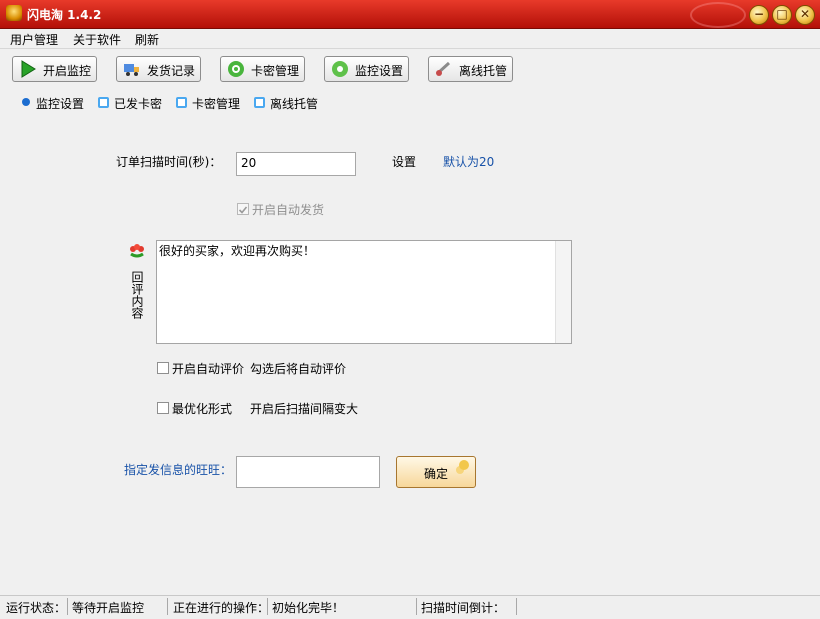  Describe the element at coordinates (221, 608) in the screenshot. I see `status-operation-label: 正在进行的操作：` at that location.